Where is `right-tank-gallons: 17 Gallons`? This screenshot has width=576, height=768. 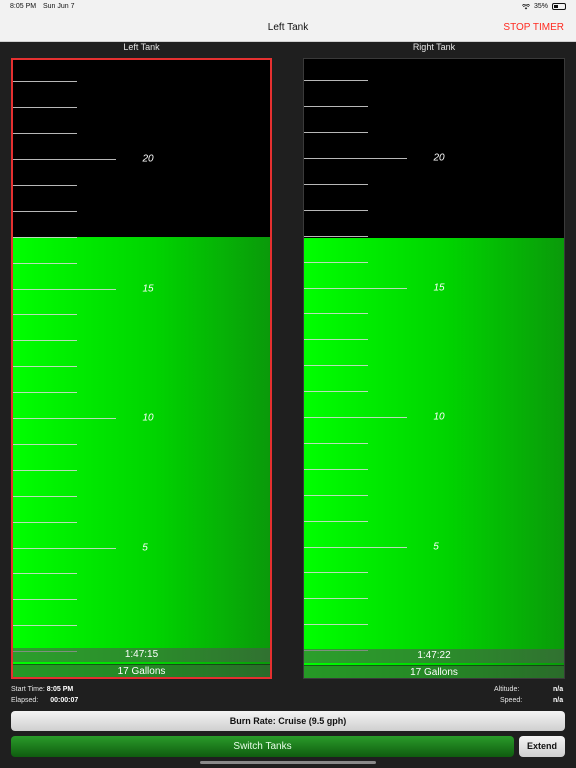
right-tank-gallons: 17 Gallons is located at coordinates (434, 671).